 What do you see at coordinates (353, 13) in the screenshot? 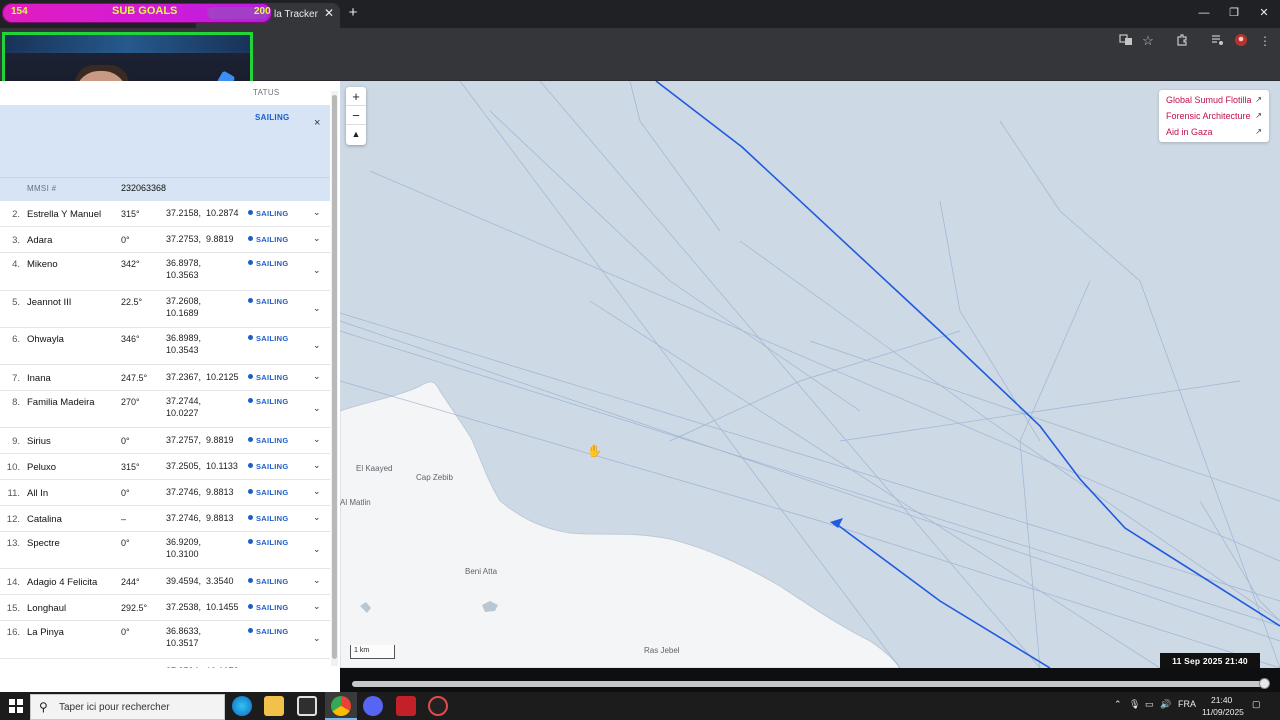
I see `new-tab-button: +` at bounding box center [353, 13].